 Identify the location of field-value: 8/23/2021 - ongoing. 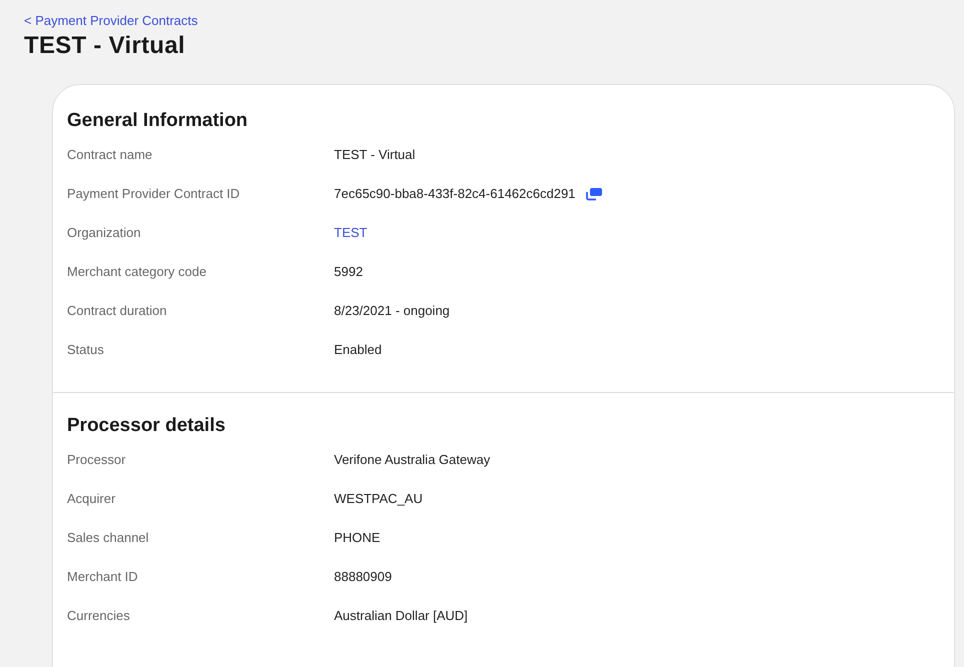
(392, 311).